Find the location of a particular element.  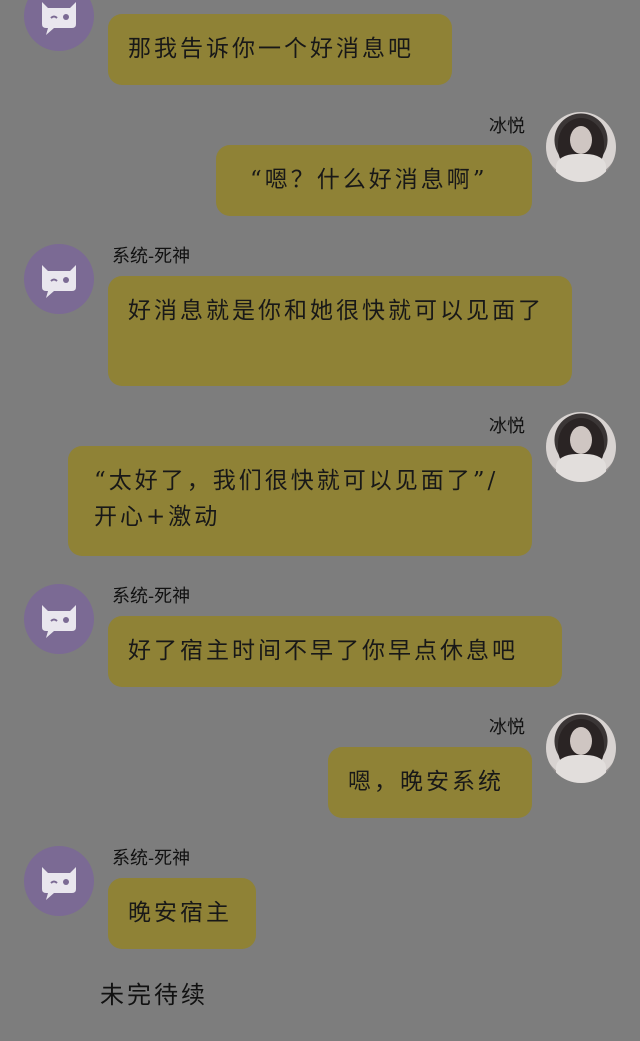

message-bubble-bot: 晚安宿主 is located at coordinates (182, 913).